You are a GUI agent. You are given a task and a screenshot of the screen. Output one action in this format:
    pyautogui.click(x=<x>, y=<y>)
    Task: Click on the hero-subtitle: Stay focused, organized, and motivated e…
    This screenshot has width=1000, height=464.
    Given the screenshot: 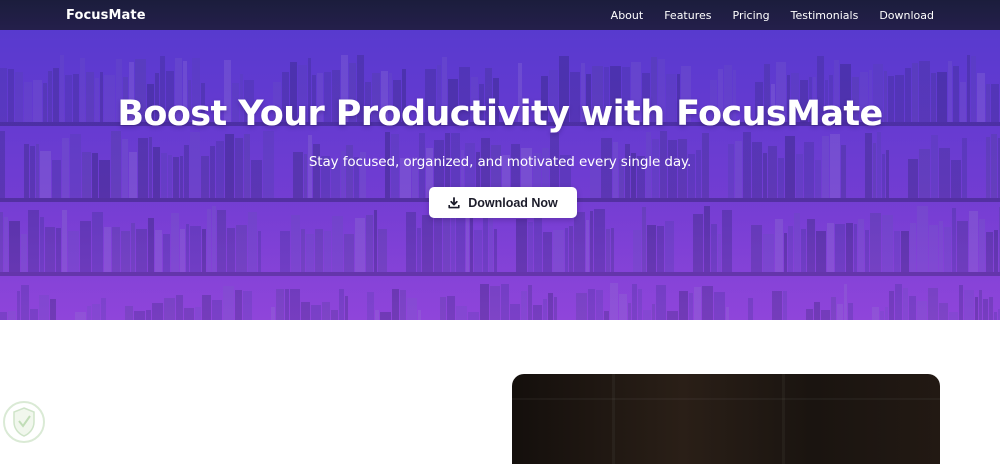 What is the action you would take?
    pyautogui.click(x=500, y=162)
    